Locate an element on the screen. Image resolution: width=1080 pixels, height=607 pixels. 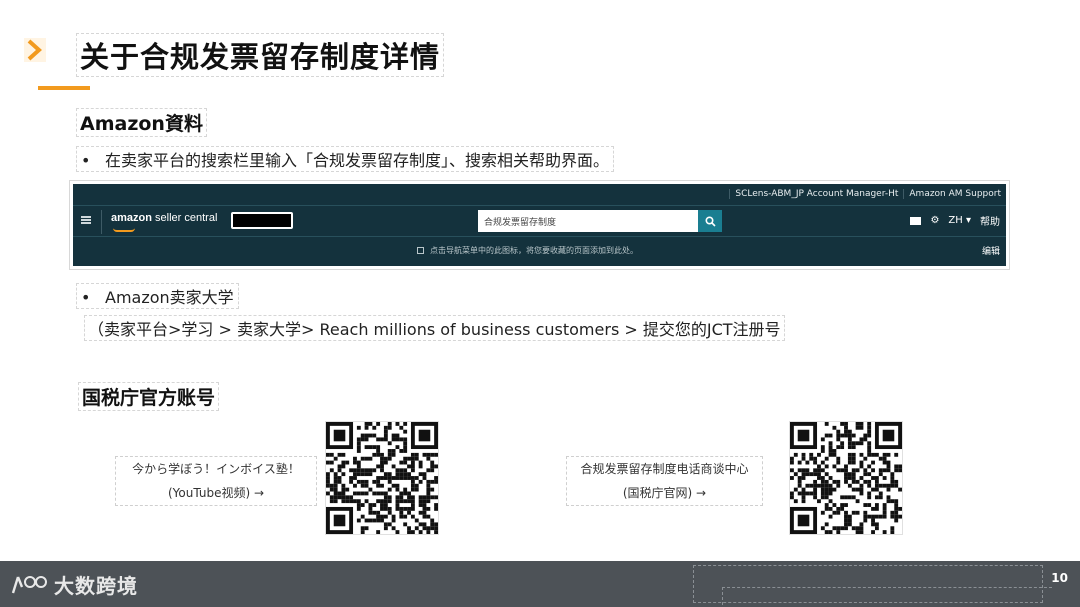
header-actions: ⚙ ZH ▾ 帮助 is located at coordinates (955, 220).